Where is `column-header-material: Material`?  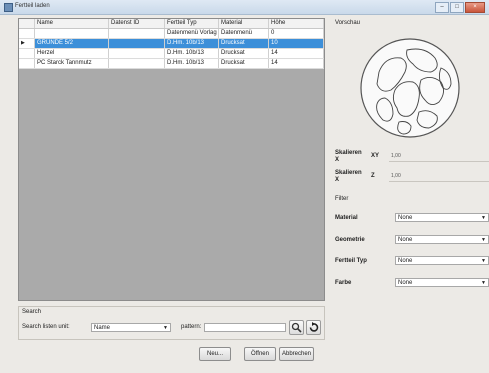 column-header-material: Material is located at coordinates (244, 23).